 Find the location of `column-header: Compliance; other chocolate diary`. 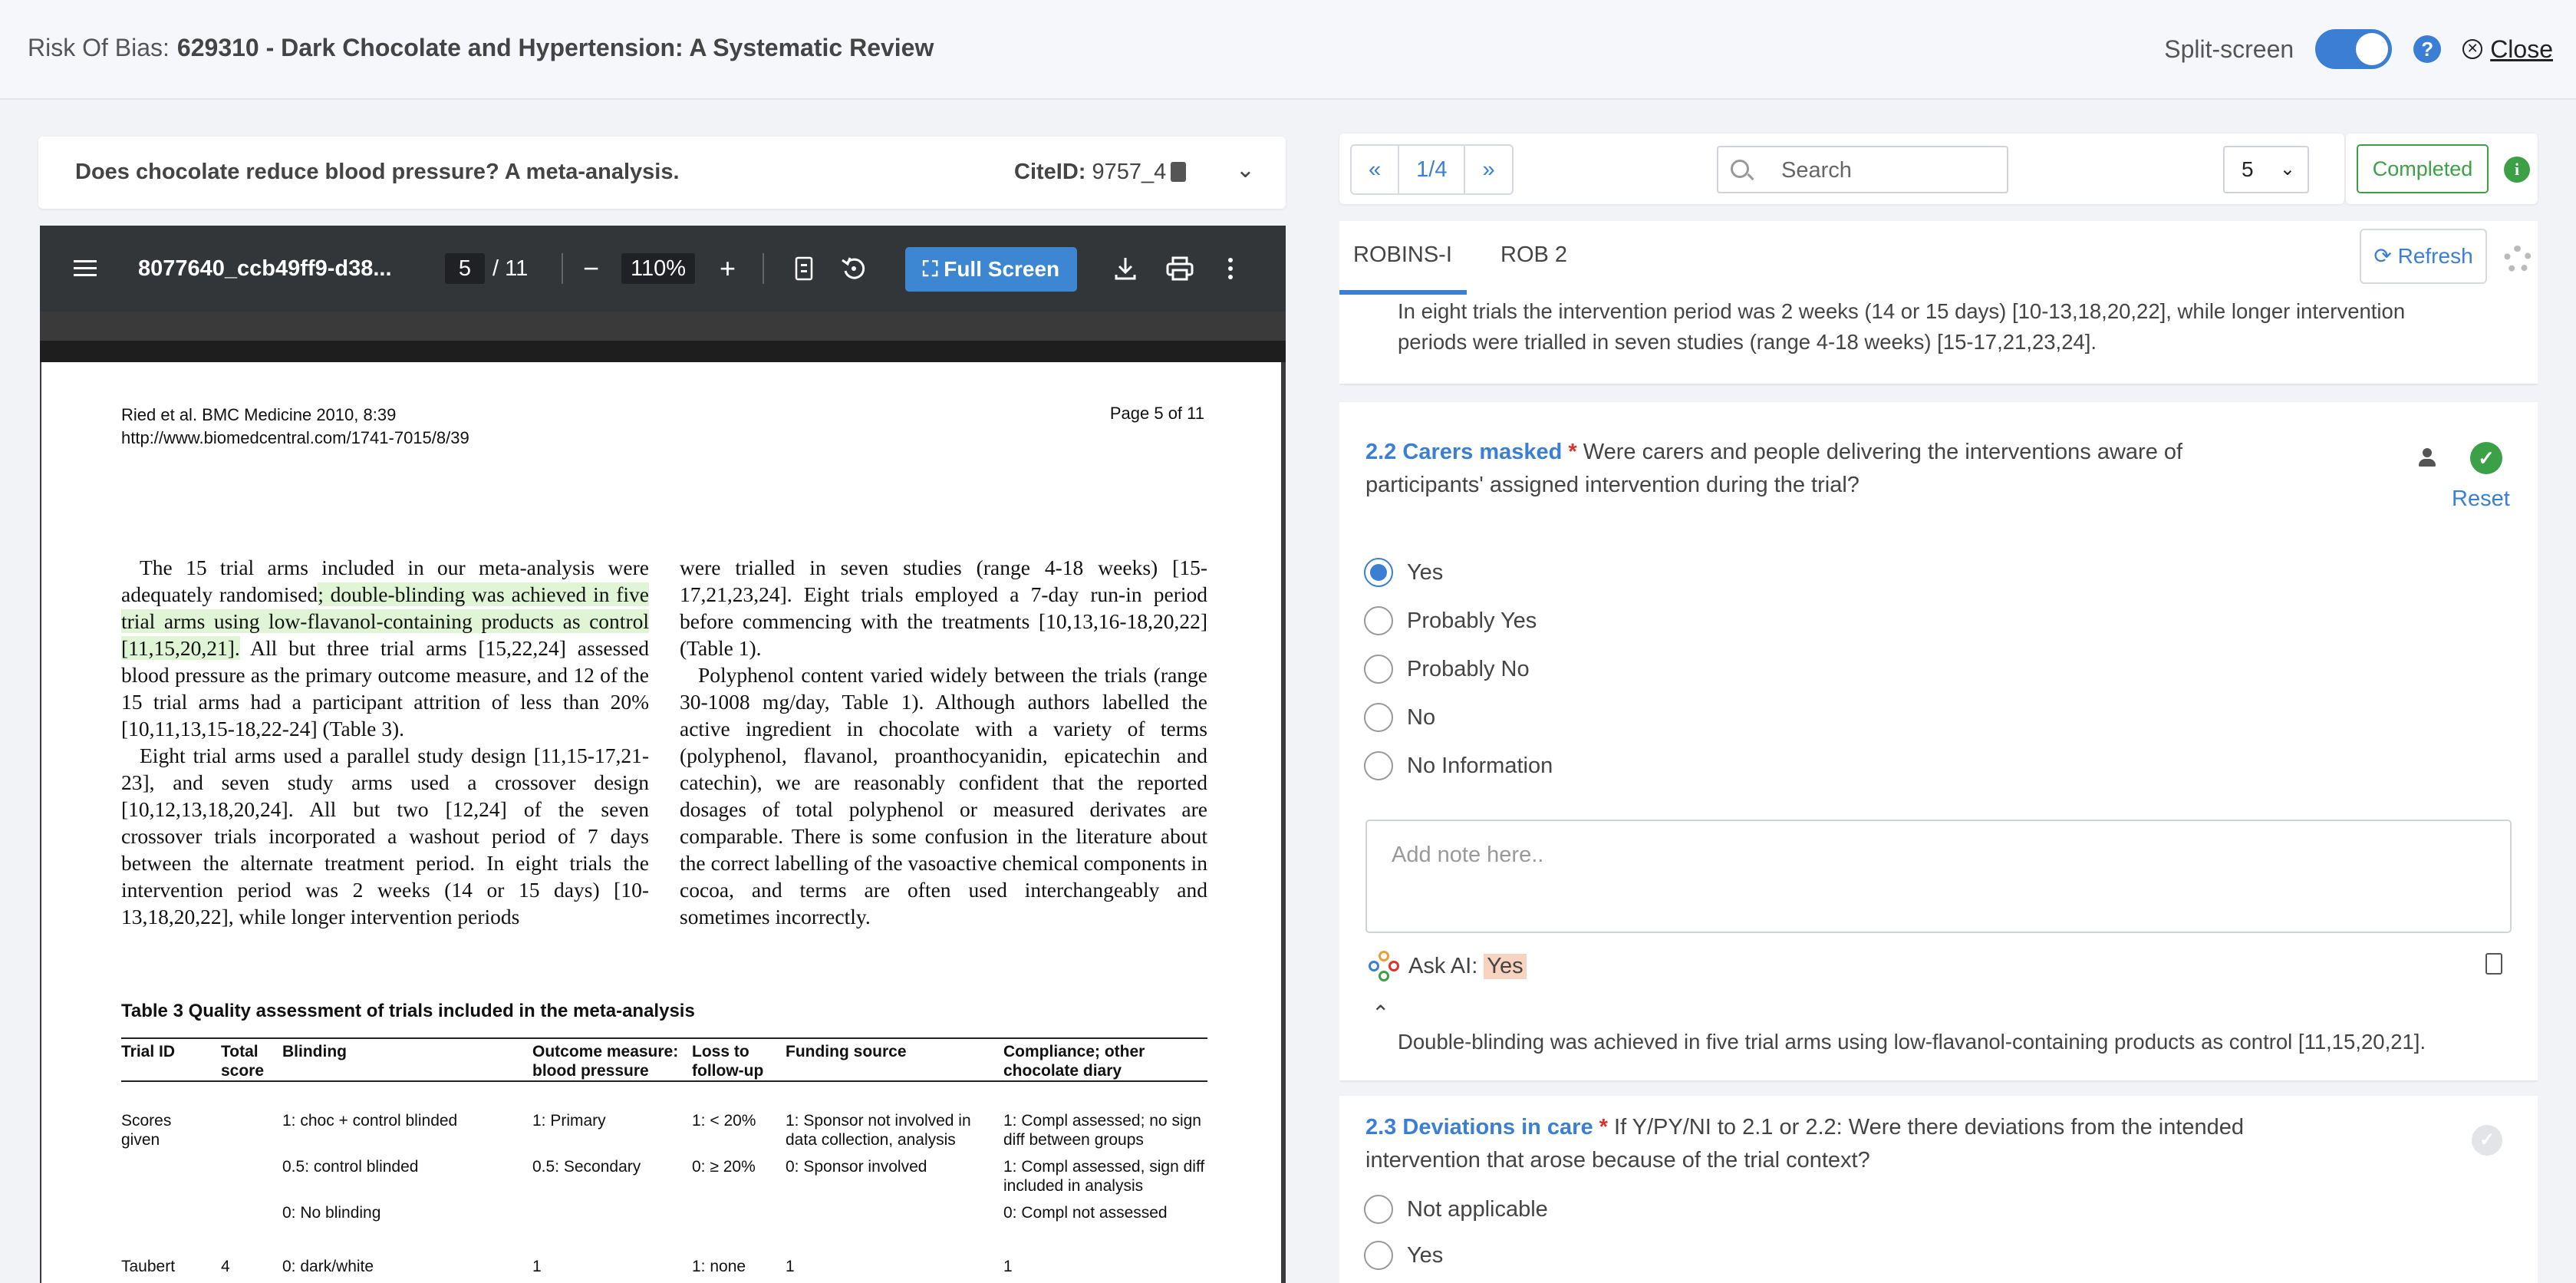

column-header: Compliance; other chocolate diary is located at coordinates (1074, 1062).